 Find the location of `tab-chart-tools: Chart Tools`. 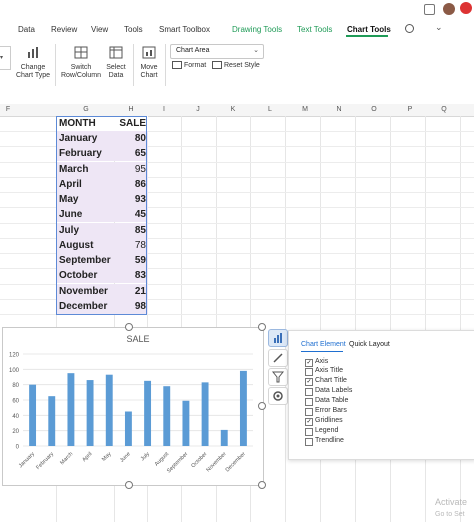

tab-chart-tools: Chart Tools is located at coordinates (369, 29).